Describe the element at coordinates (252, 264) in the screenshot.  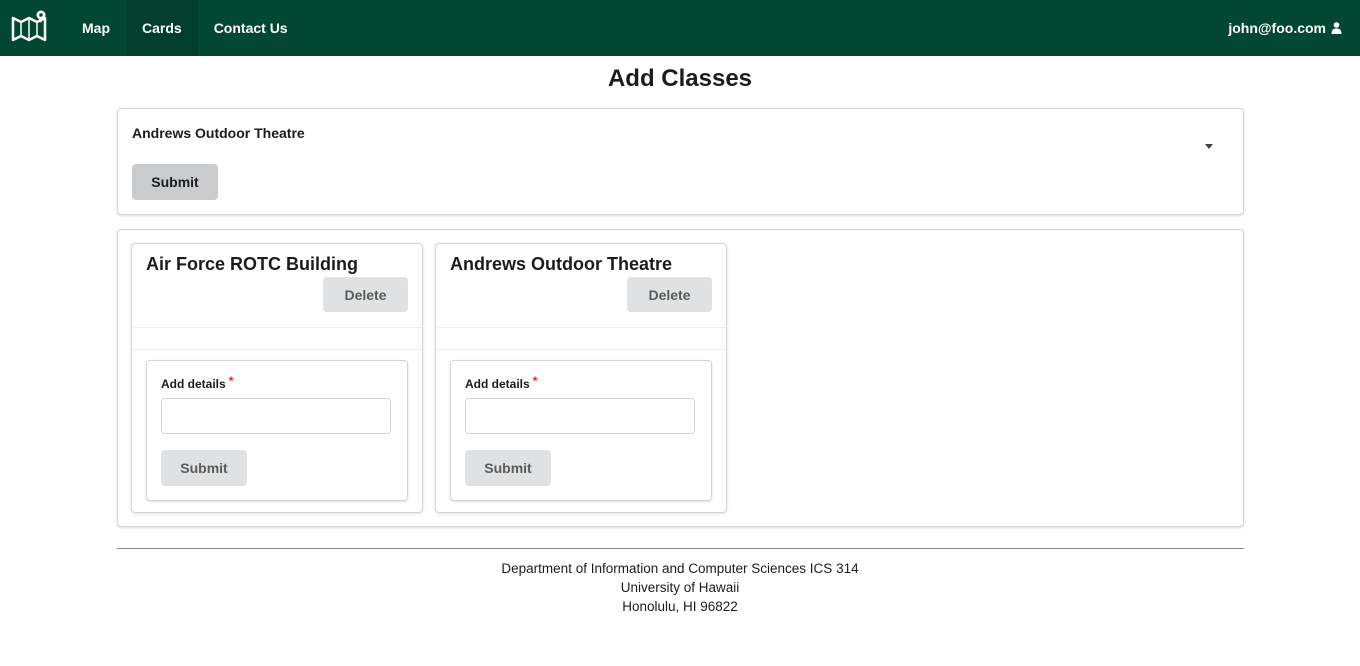
I see `card-title: Air Force ROTC Building` at that location.